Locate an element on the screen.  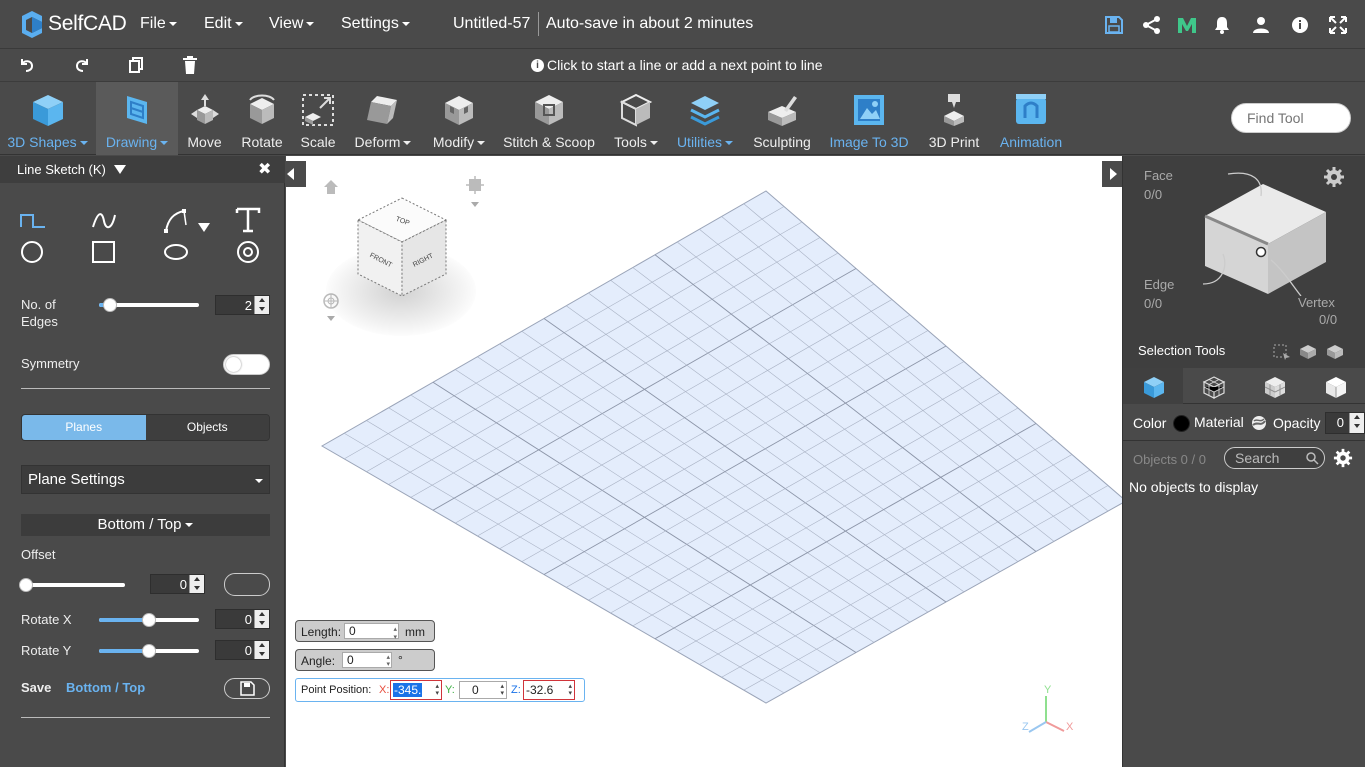
user-icon is located at coordinates (1261, 25).